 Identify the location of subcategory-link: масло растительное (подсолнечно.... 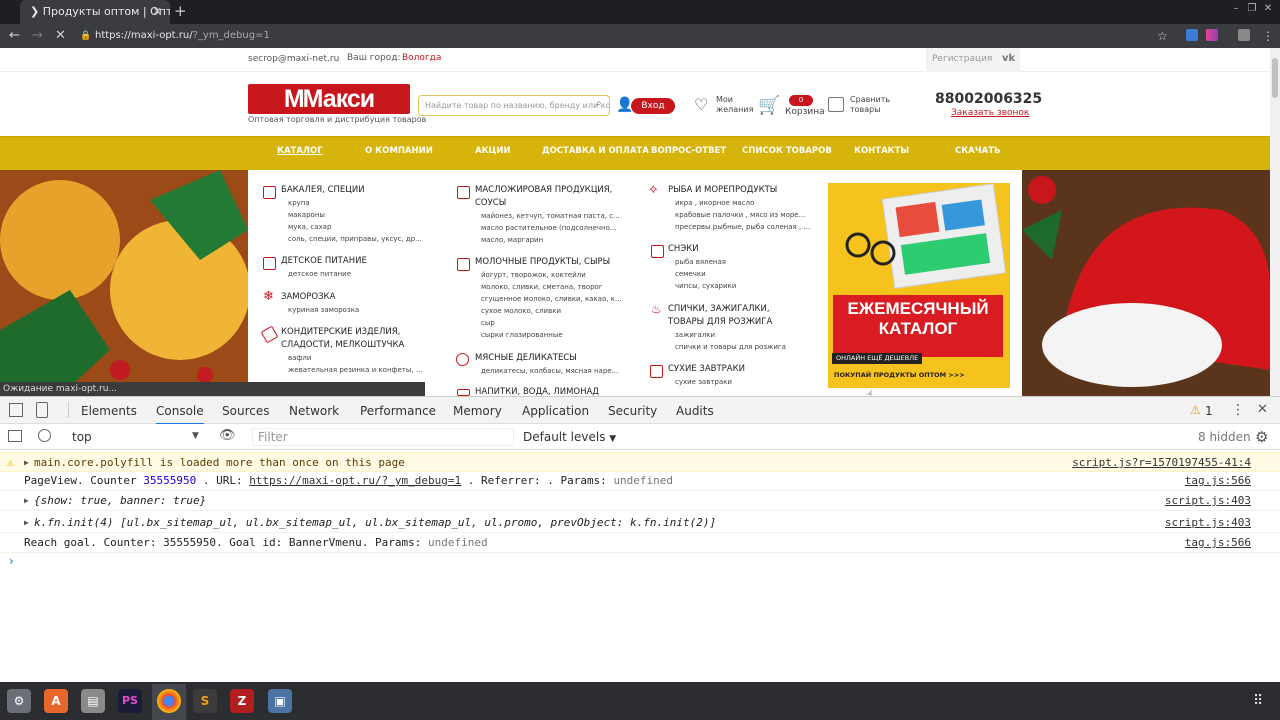
(549, 228).